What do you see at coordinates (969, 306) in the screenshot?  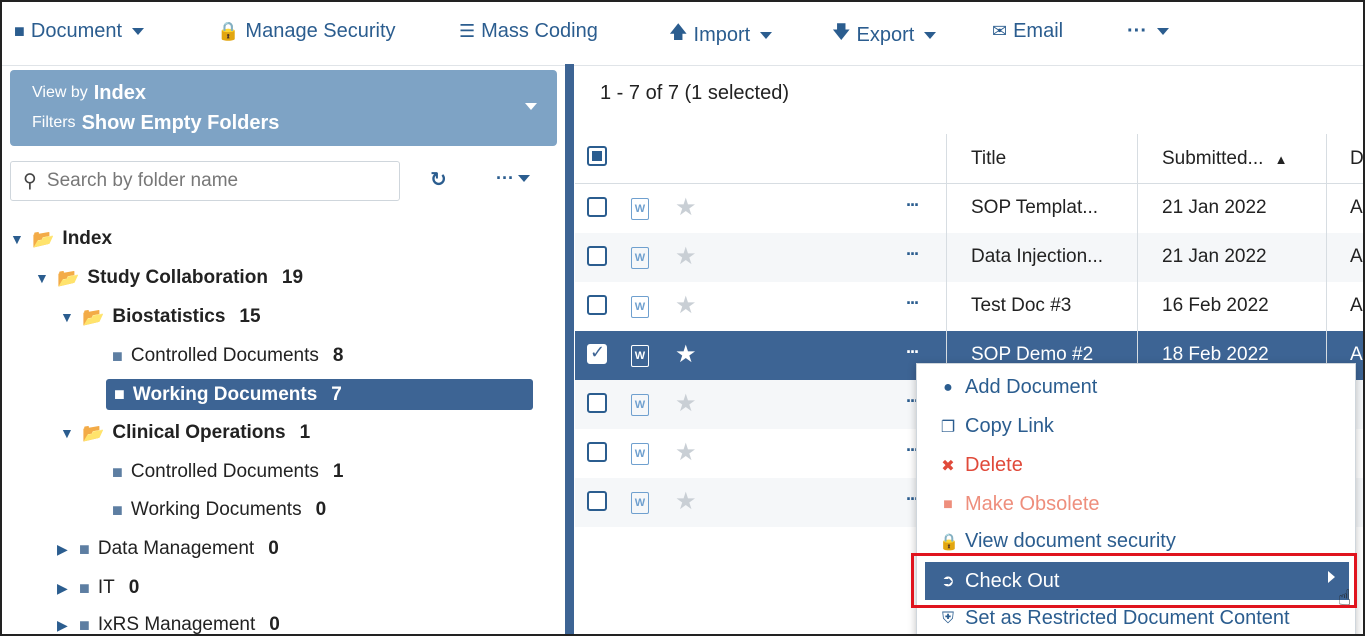 I see `table-row: W ★ ··· Test Doc #3 16 Feb 2022 A` at bounding box center [969, 306].